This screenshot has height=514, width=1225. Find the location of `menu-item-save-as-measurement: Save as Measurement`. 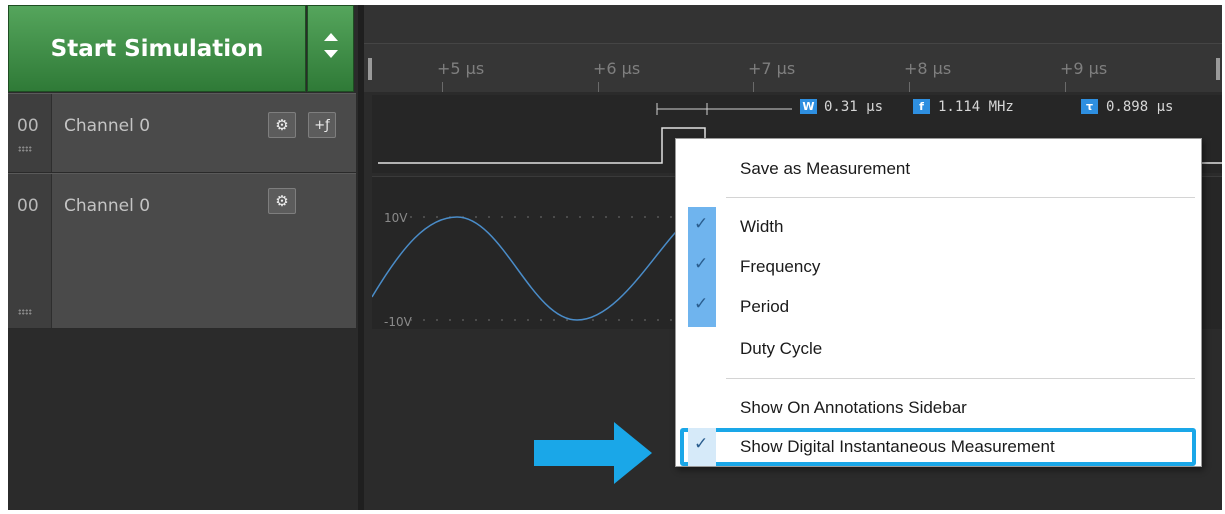

menu-item-save-as-measurement: Save as Measurement is located at coordinates (938, 169).